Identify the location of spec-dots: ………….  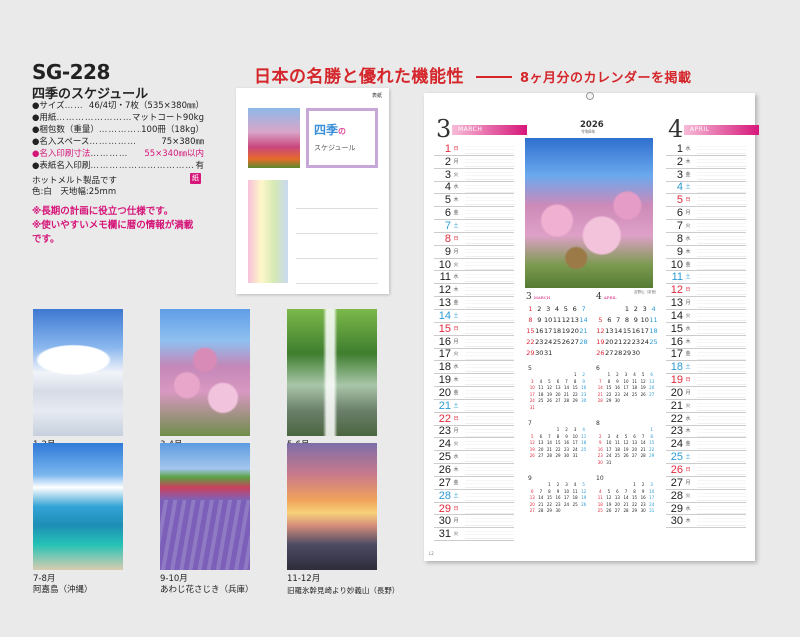
(109, 154).